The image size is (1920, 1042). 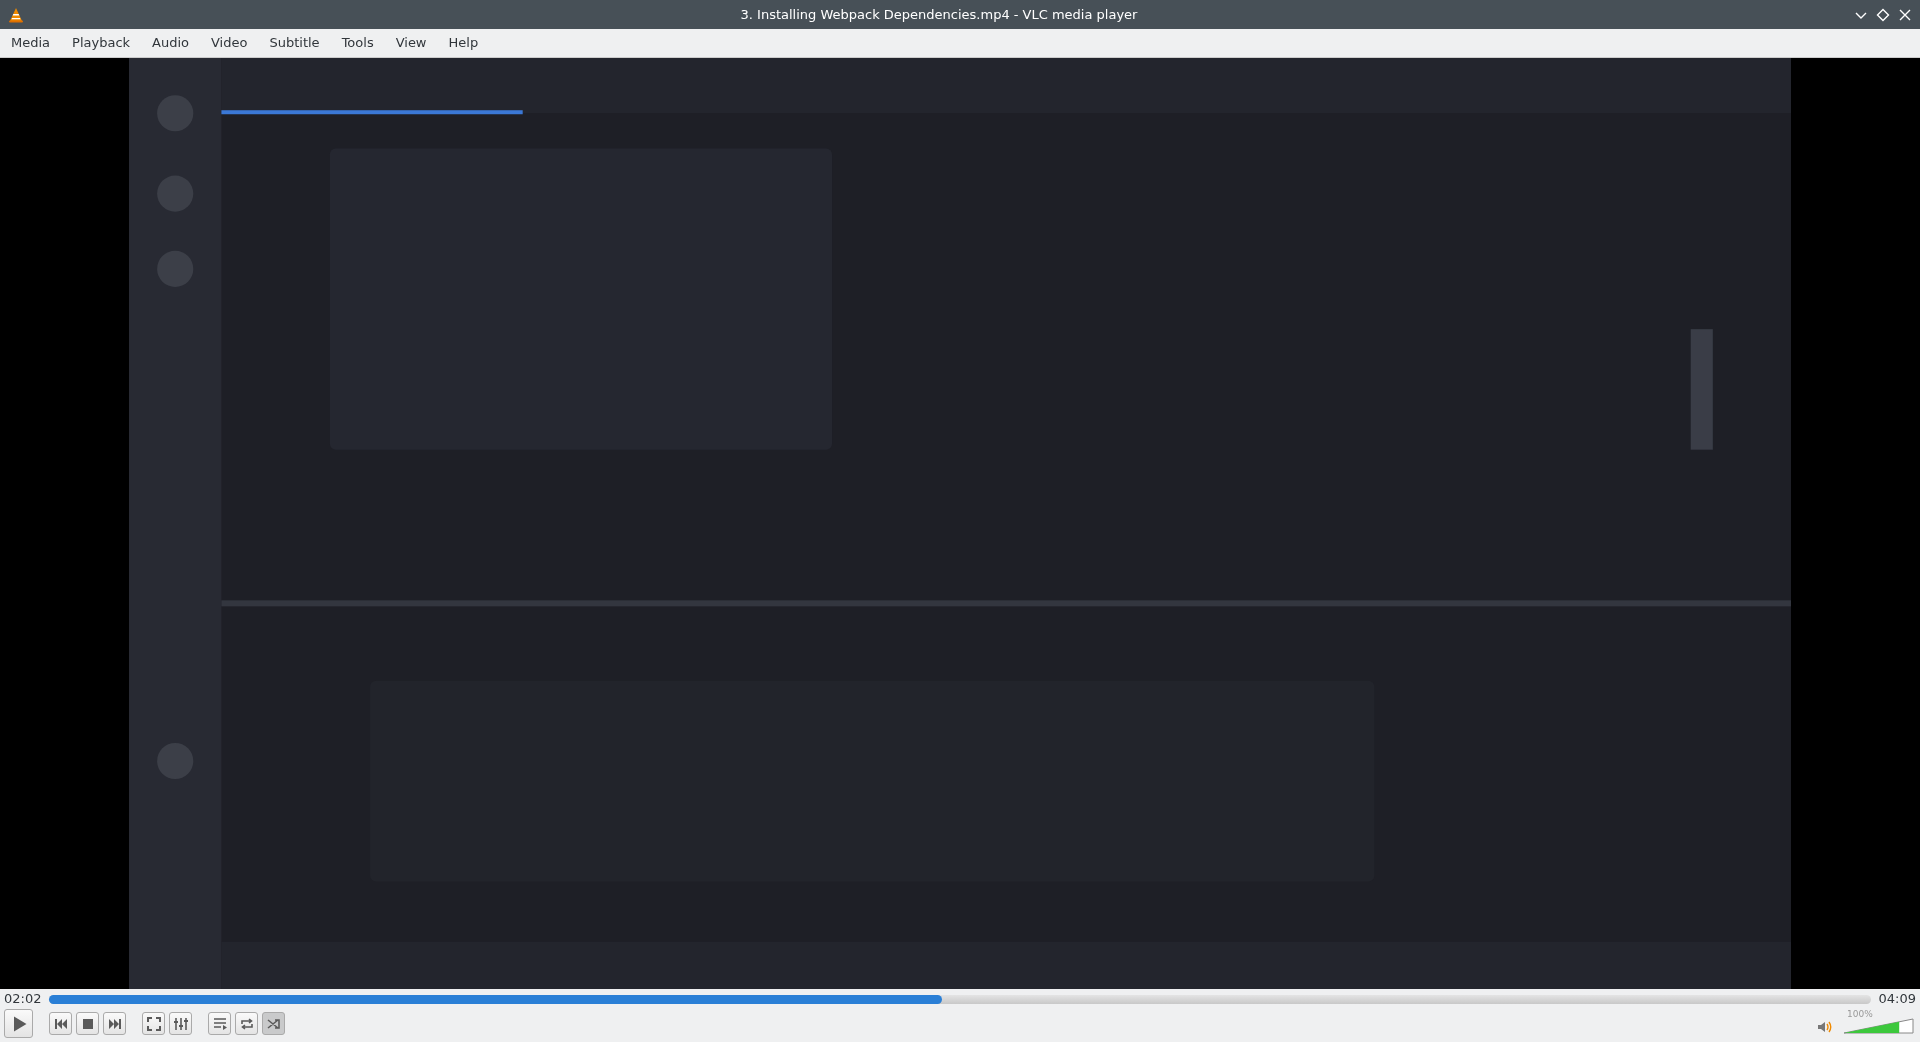 What do you see at coordinates (1905, 14) in the screenshot?
I see `close-icon` at bounding box center [1905, 14].